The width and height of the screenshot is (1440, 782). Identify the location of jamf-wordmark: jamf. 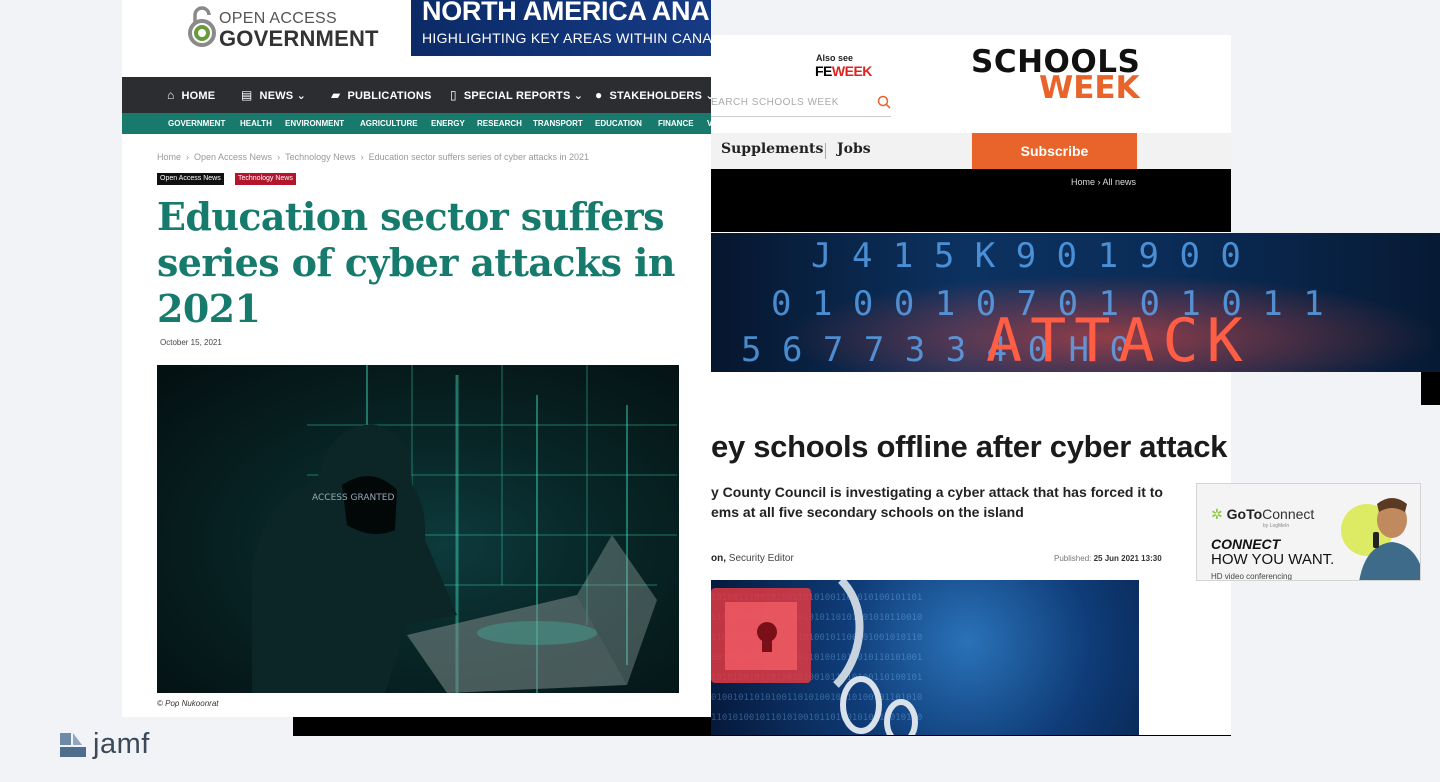
(121, 744).